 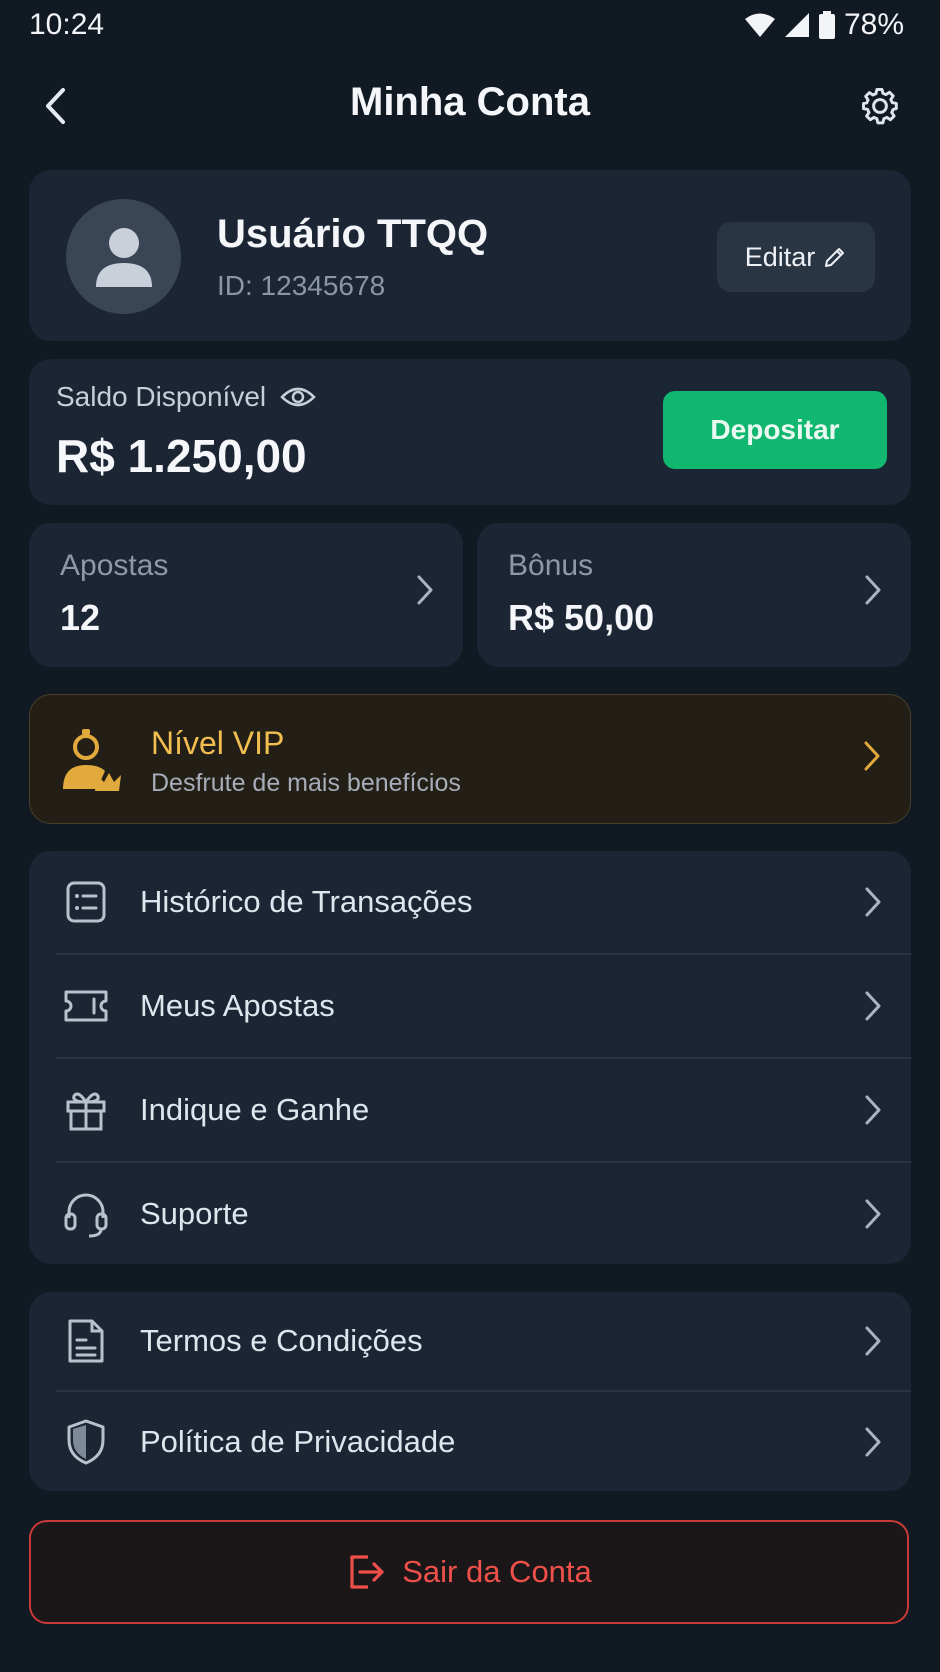 I want to click on deposit-button: Depositar, so click(x=775, y=430).